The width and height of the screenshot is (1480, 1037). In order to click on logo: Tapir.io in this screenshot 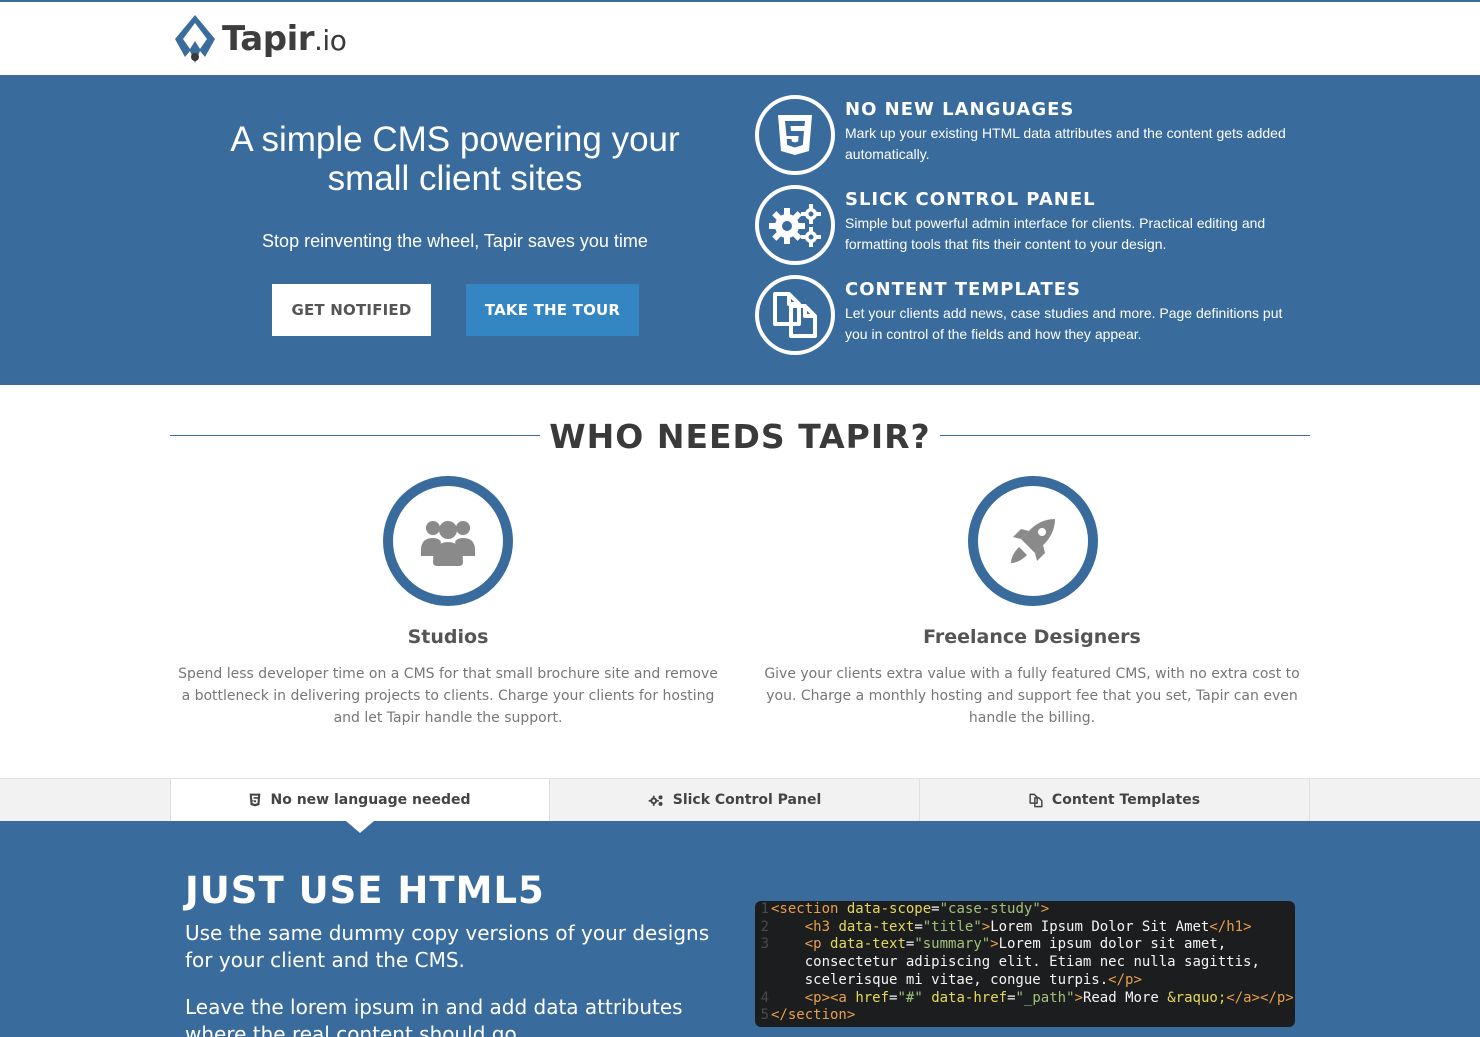, I will do `click(259, 39)`.